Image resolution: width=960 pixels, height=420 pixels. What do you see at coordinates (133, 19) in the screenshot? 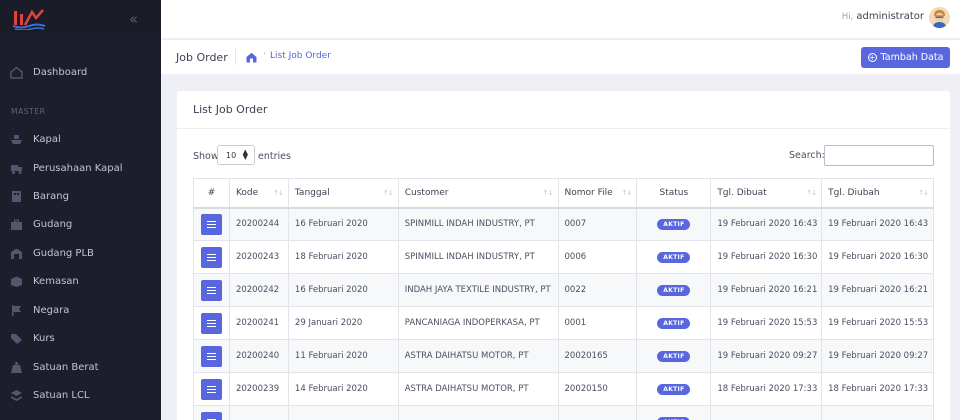
I see `collapse-sidebar-icon: ‹‹` at bounding box center [133, 19].